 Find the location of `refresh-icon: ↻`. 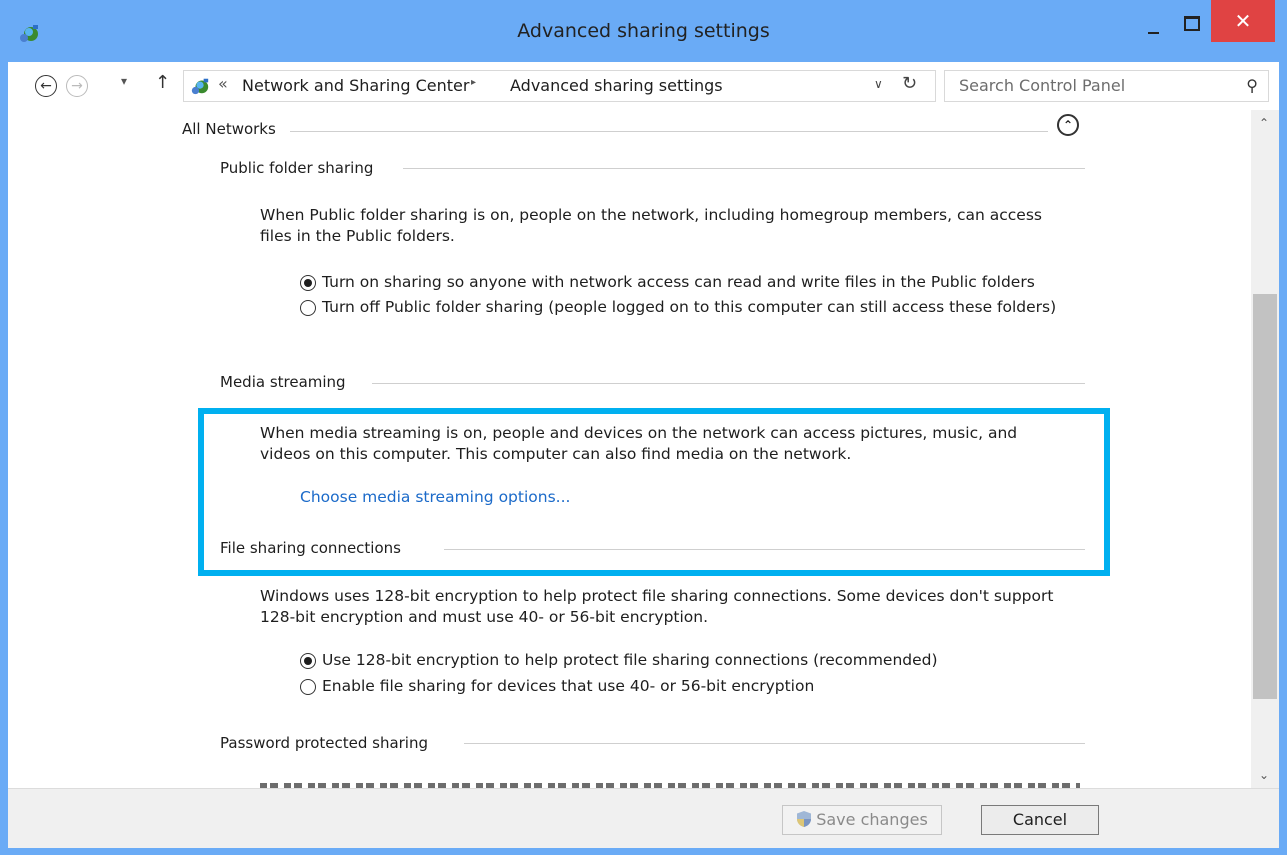

refresh-icon: ↻ is located at coordinates (909, 83).